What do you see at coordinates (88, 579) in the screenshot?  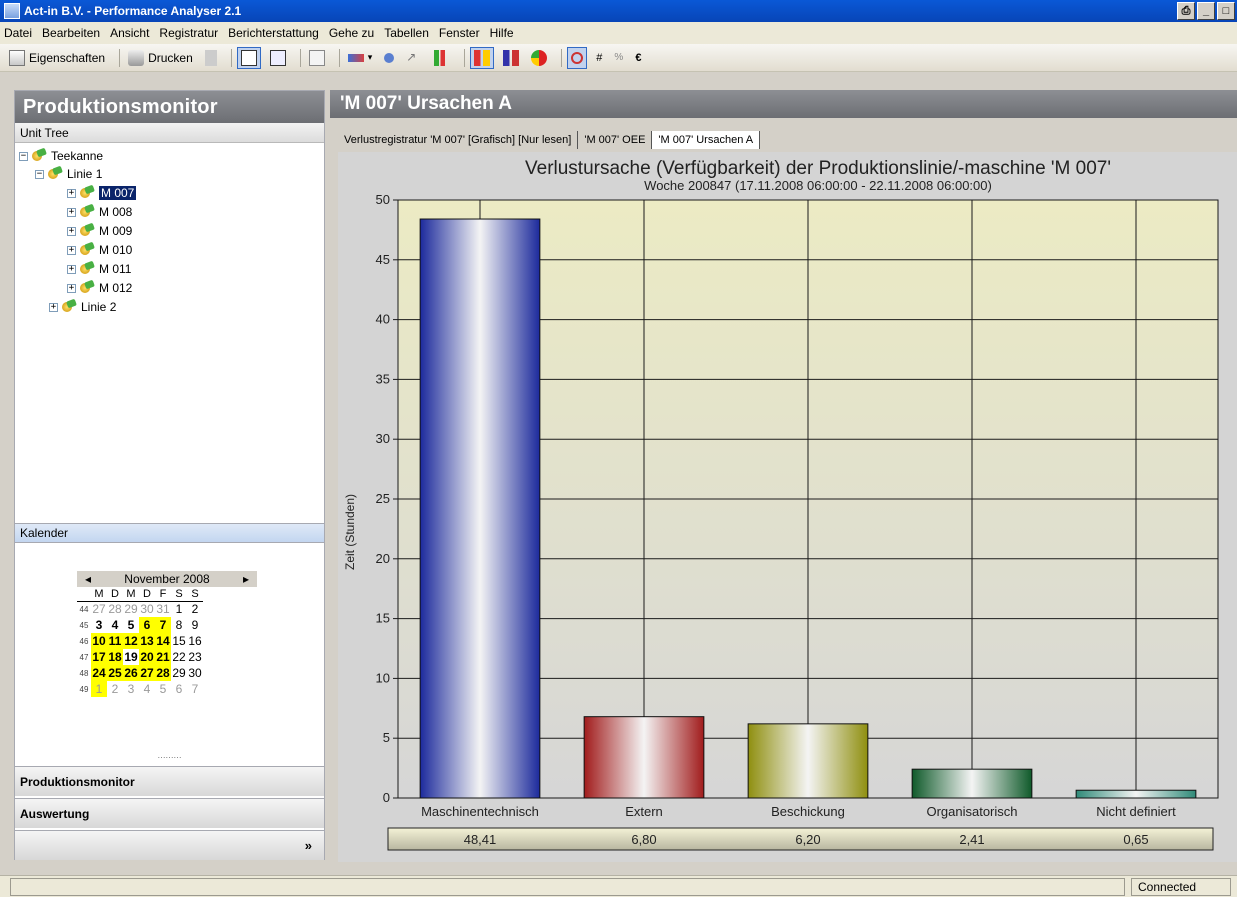 I see `prev-month-icon: ◂` at bounding box center [88, 579].